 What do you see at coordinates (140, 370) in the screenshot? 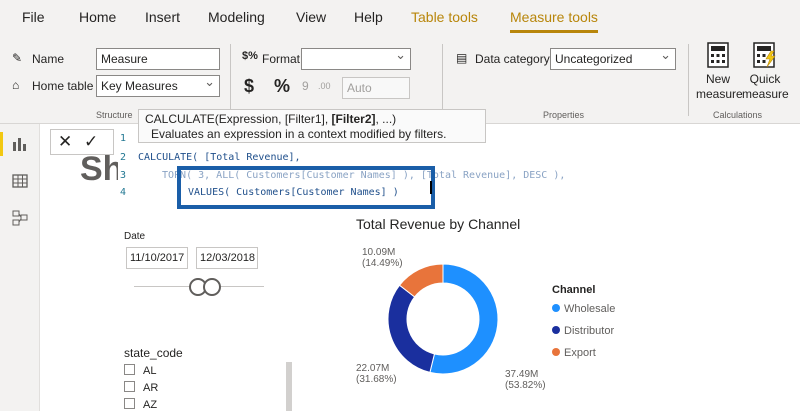
I see `state-option: AL` at bounding box center [140, 370].